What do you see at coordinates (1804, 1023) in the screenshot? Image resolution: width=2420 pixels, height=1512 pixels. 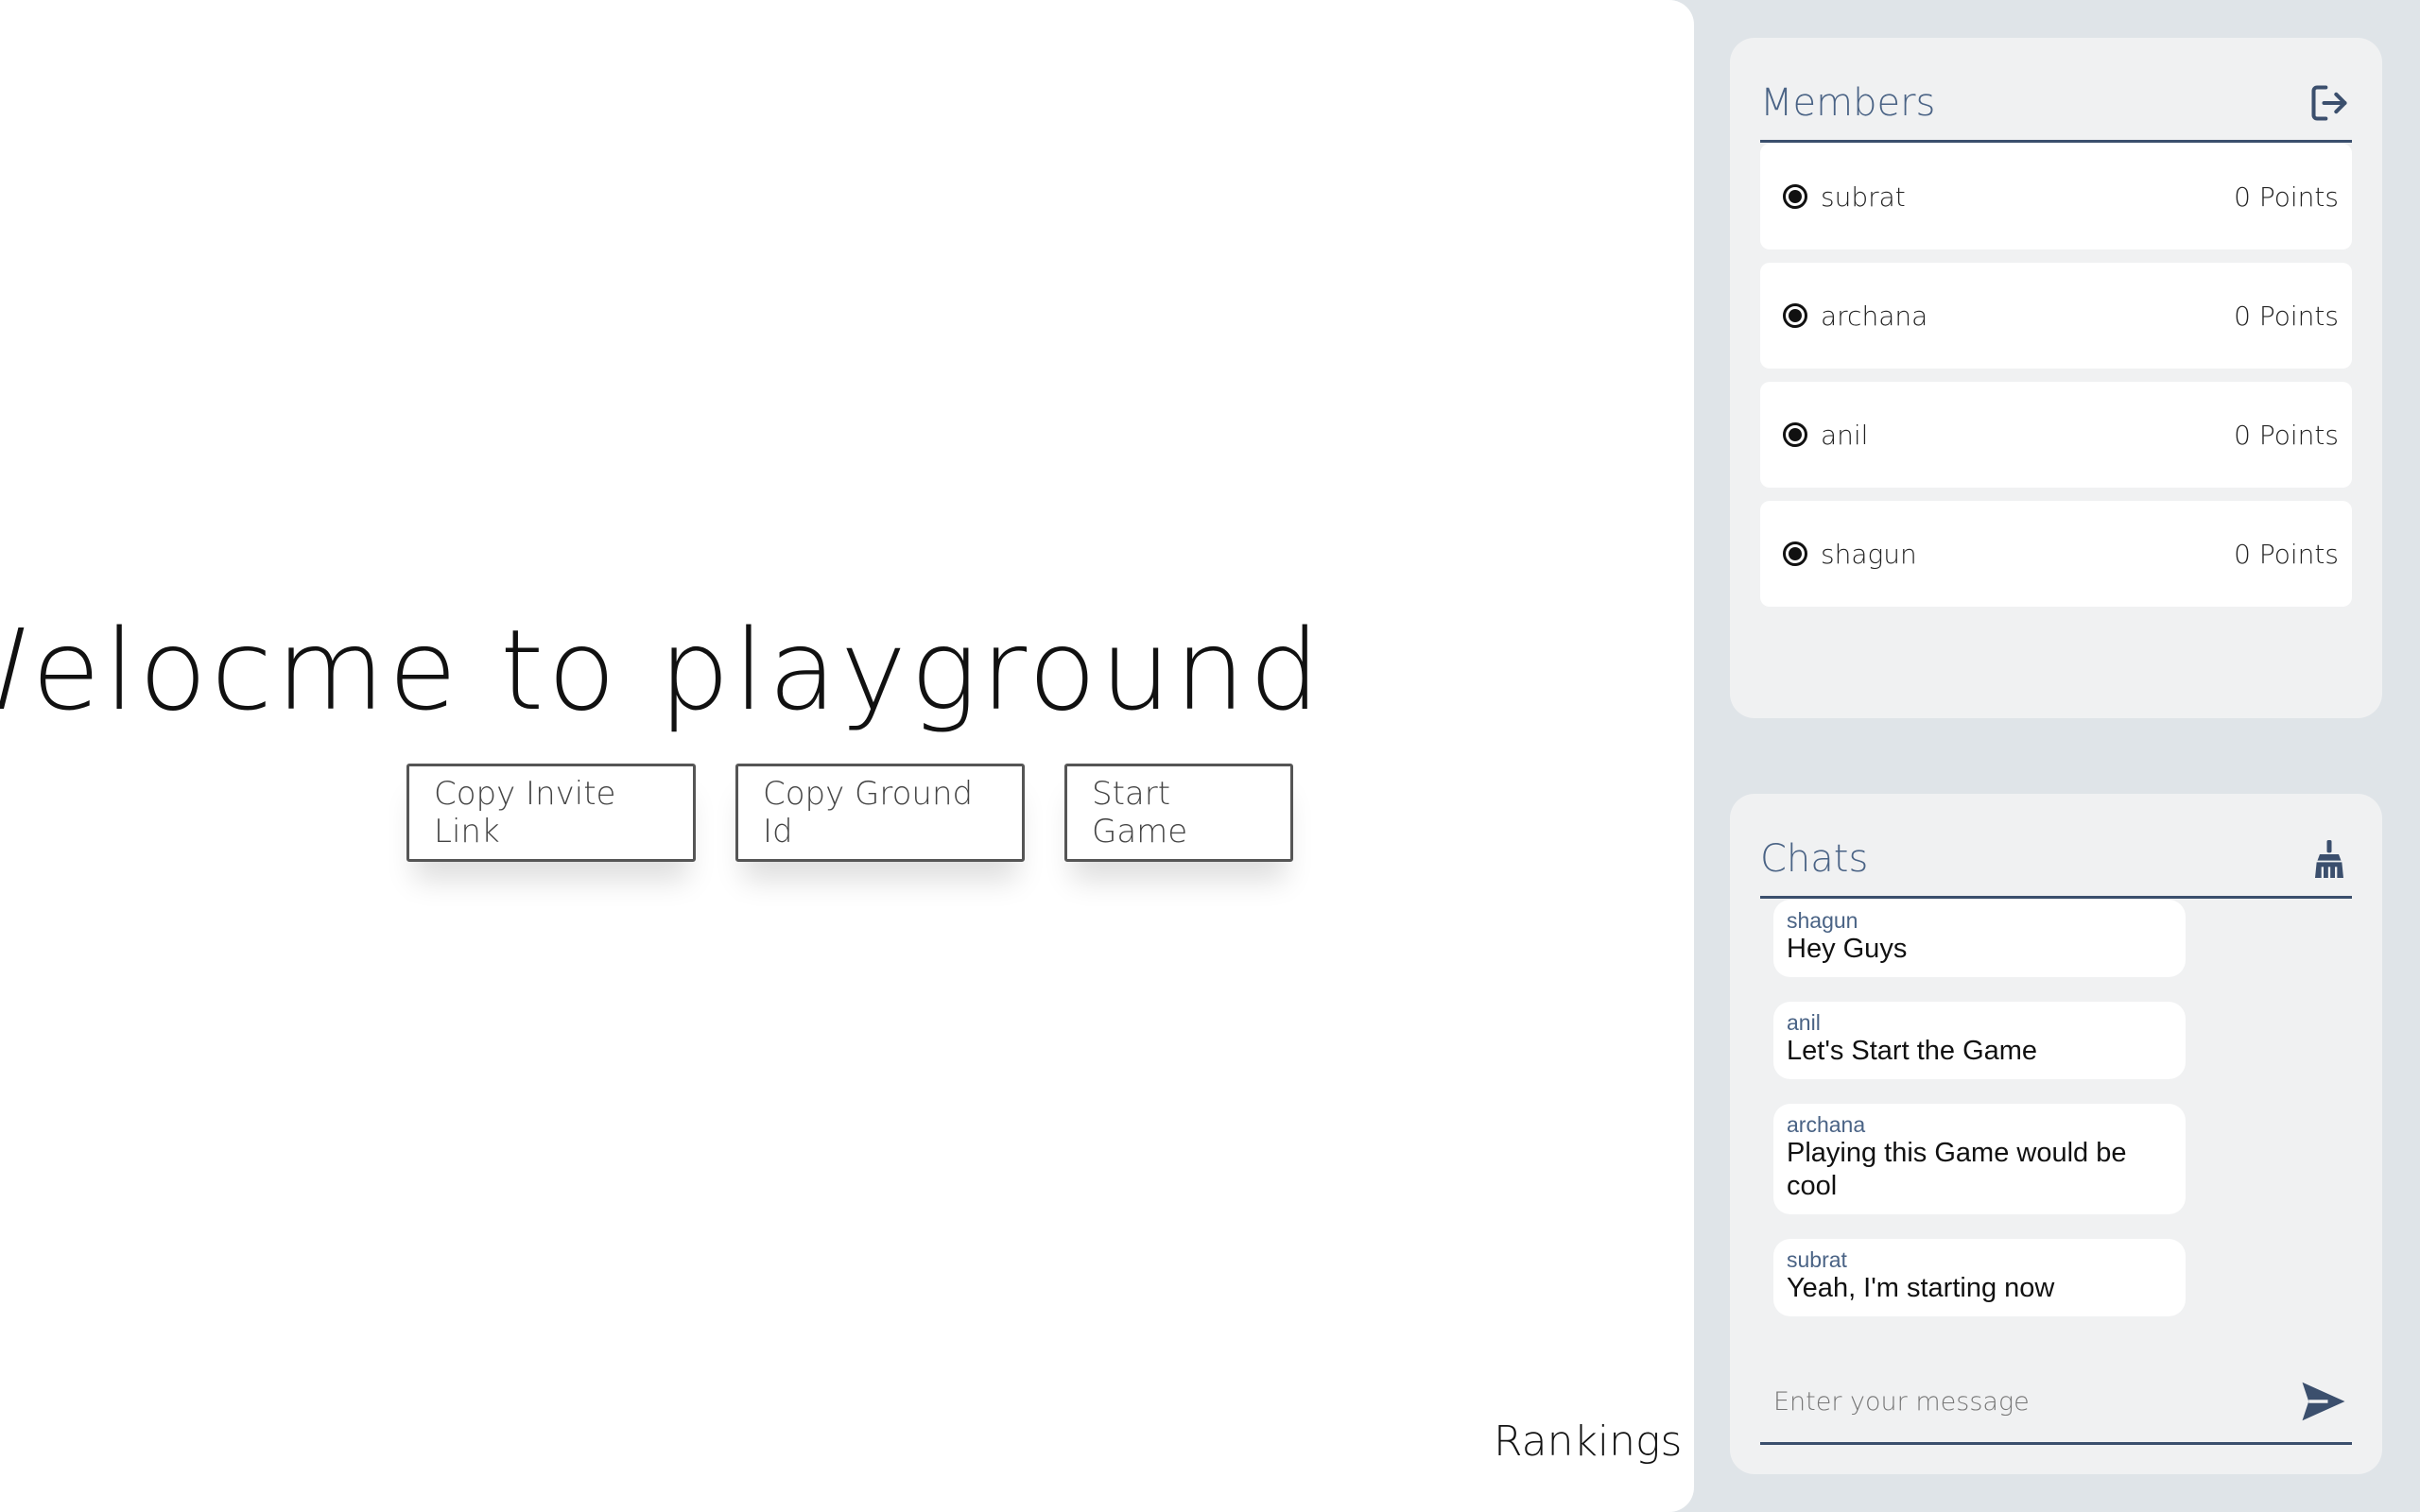 I see `message-author: anil` at bounding box center [1804, 1023].